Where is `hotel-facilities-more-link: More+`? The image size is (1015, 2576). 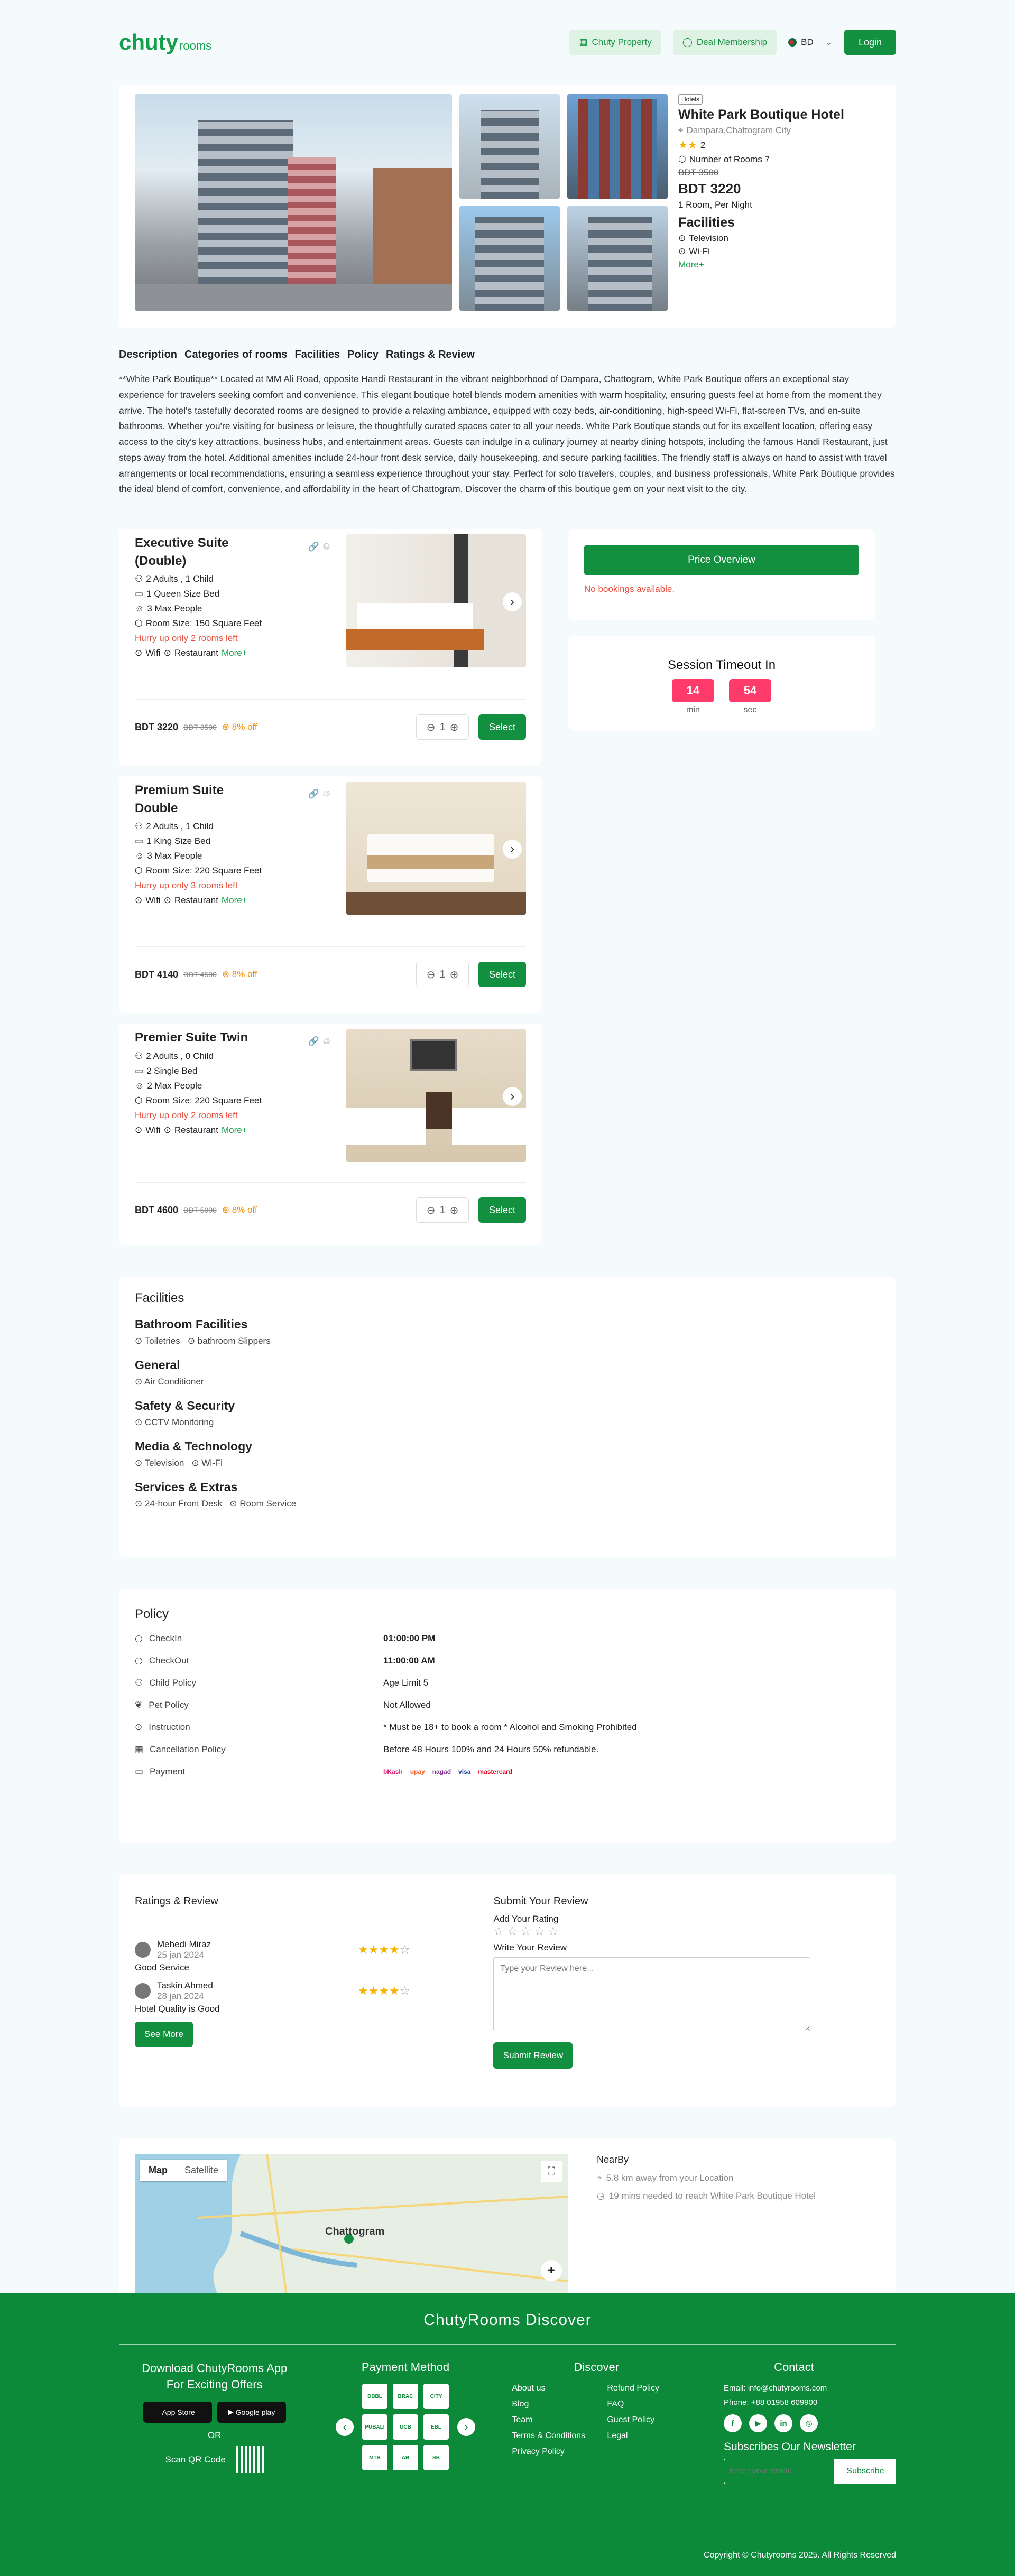
hotel-facilities-more-link: More+ is located at coordinates (761, 264).